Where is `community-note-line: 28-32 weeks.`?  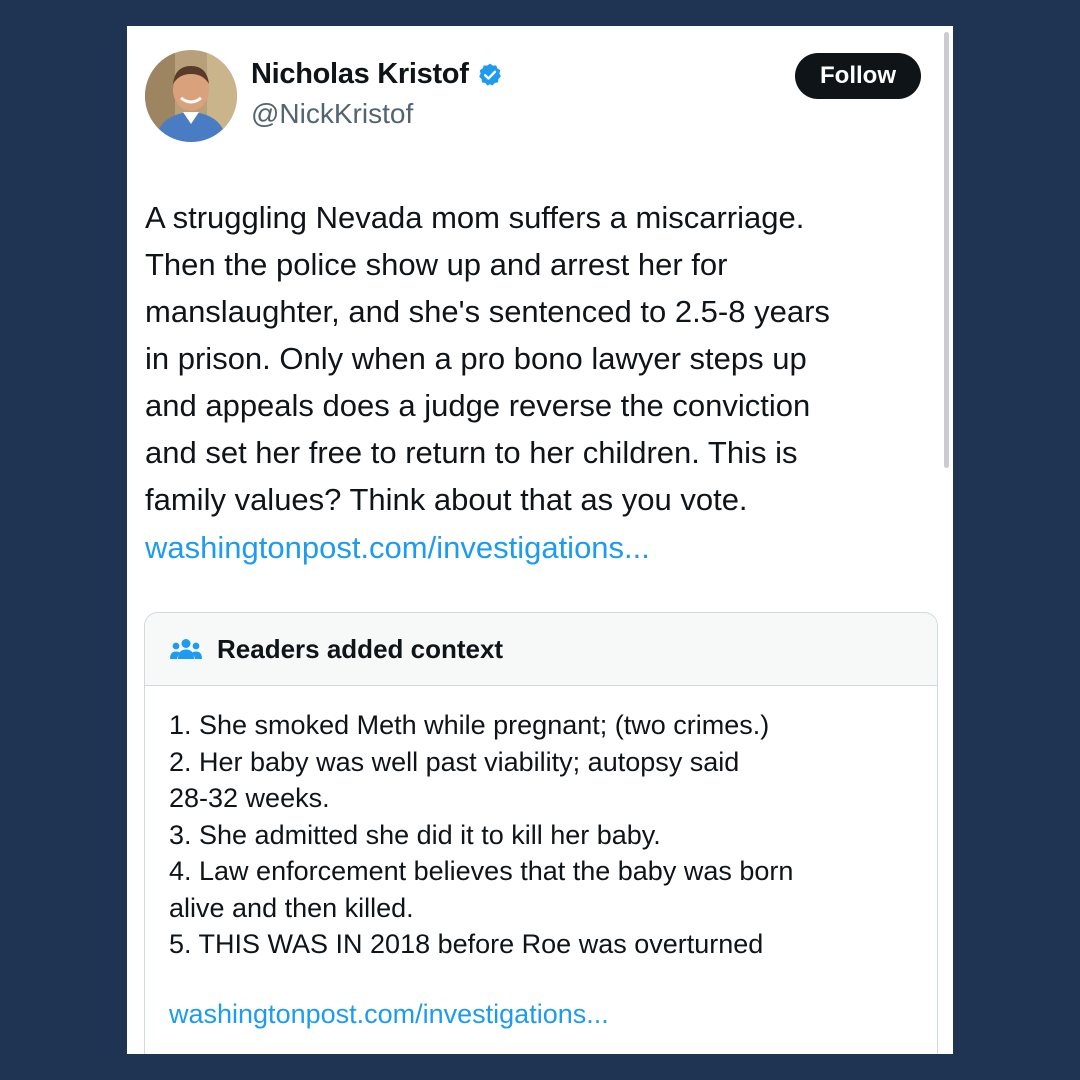
community-note-line: 28-32 weeks. is located at coordinates (249, 798).